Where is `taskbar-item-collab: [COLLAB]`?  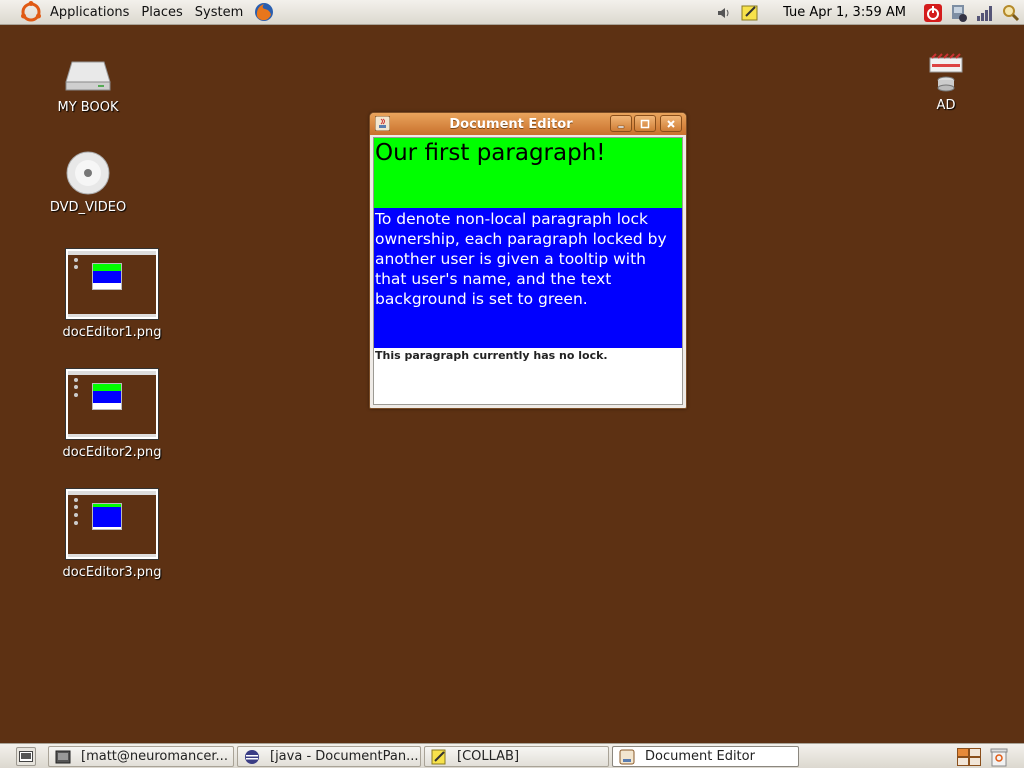 taskbar-item-collab: [COLLAB] is located at coordinates (516, 756).